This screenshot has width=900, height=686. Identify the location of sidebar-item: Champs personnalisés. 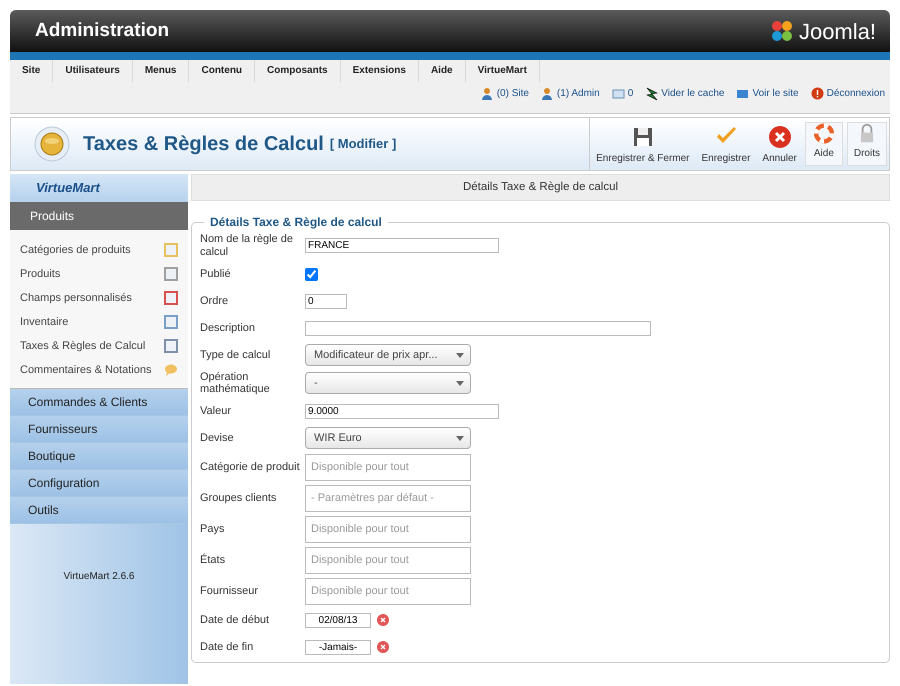
(99, 298).